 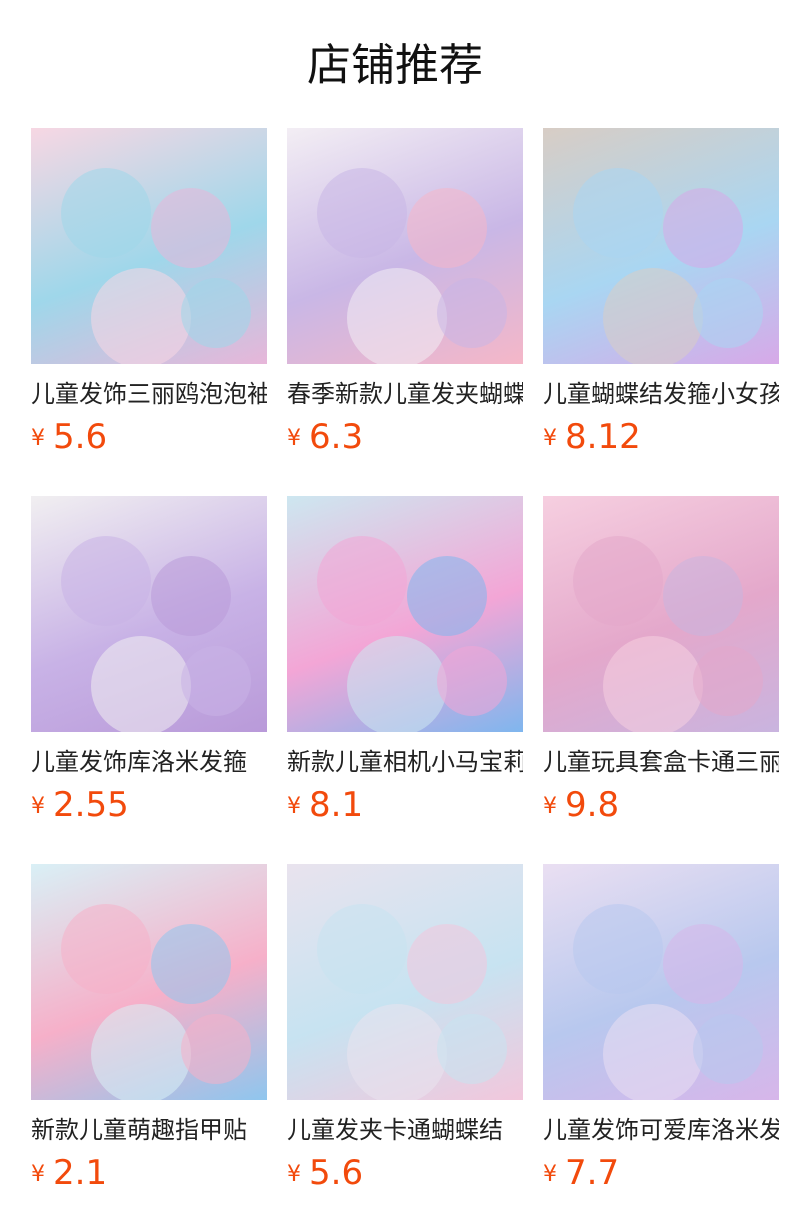 I want to click on price-value: 7.7, so click(x=592, y=1173).